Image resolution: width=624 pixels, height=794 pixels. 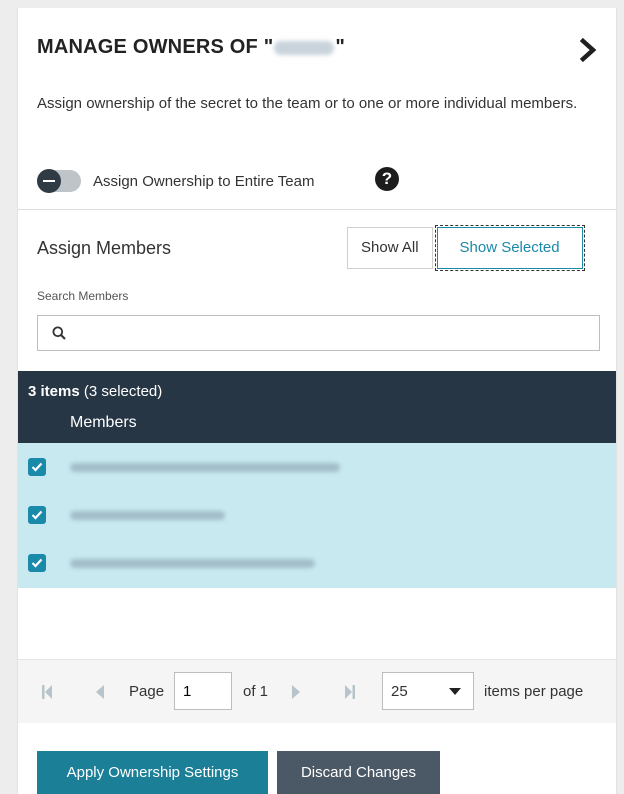 What do you see at coordinates (428, 691) in the screenshot?
I see `items-per-page-select: 25` at bounding box center [428, 691].